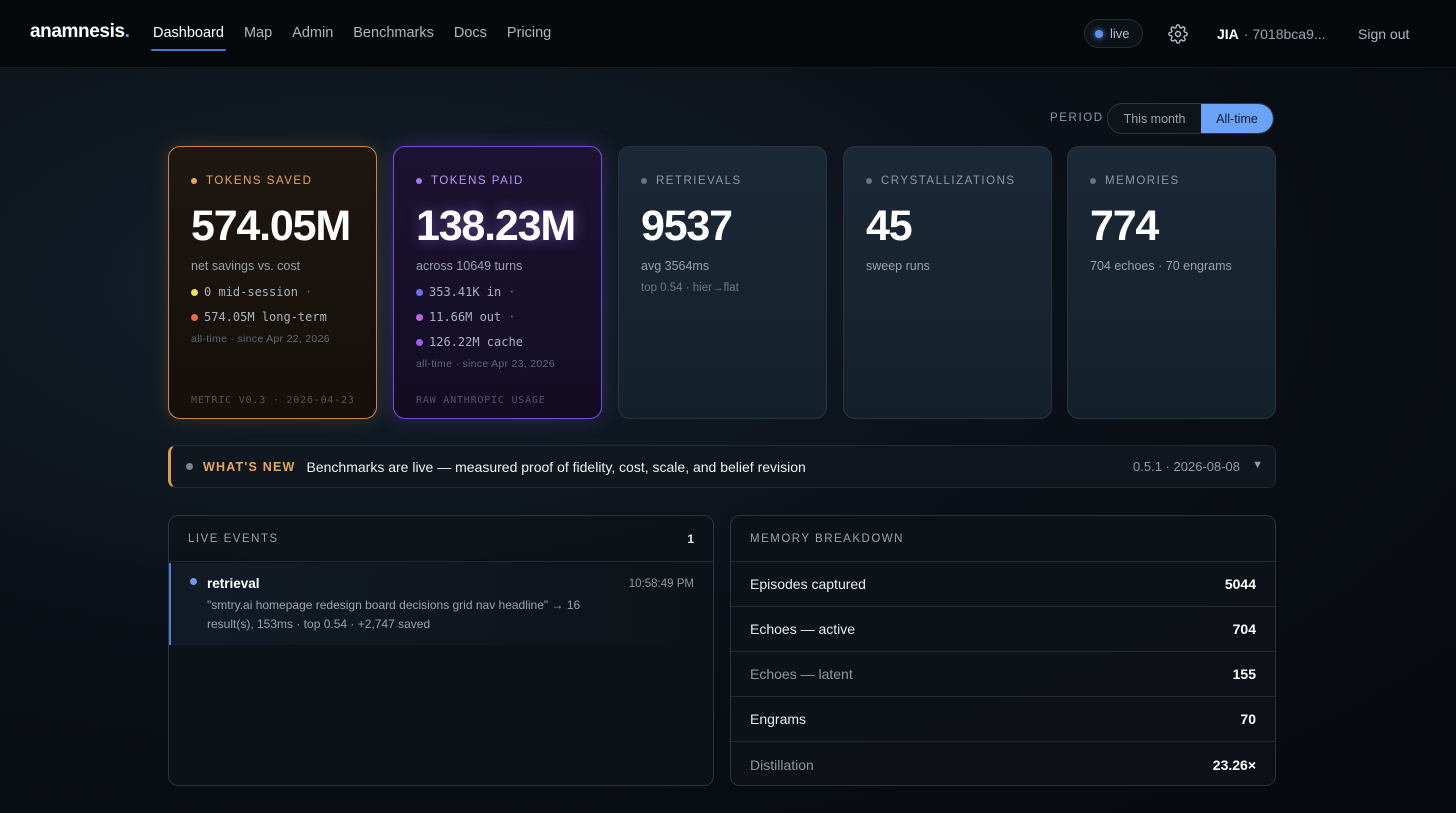 This screenshot has height=813, width=1456. What do you see at coordinates (1186, 466) in the screenshot?
I see `release-version: 0.5.1 · 2026-08-08` at bounding box center [1186, 466].